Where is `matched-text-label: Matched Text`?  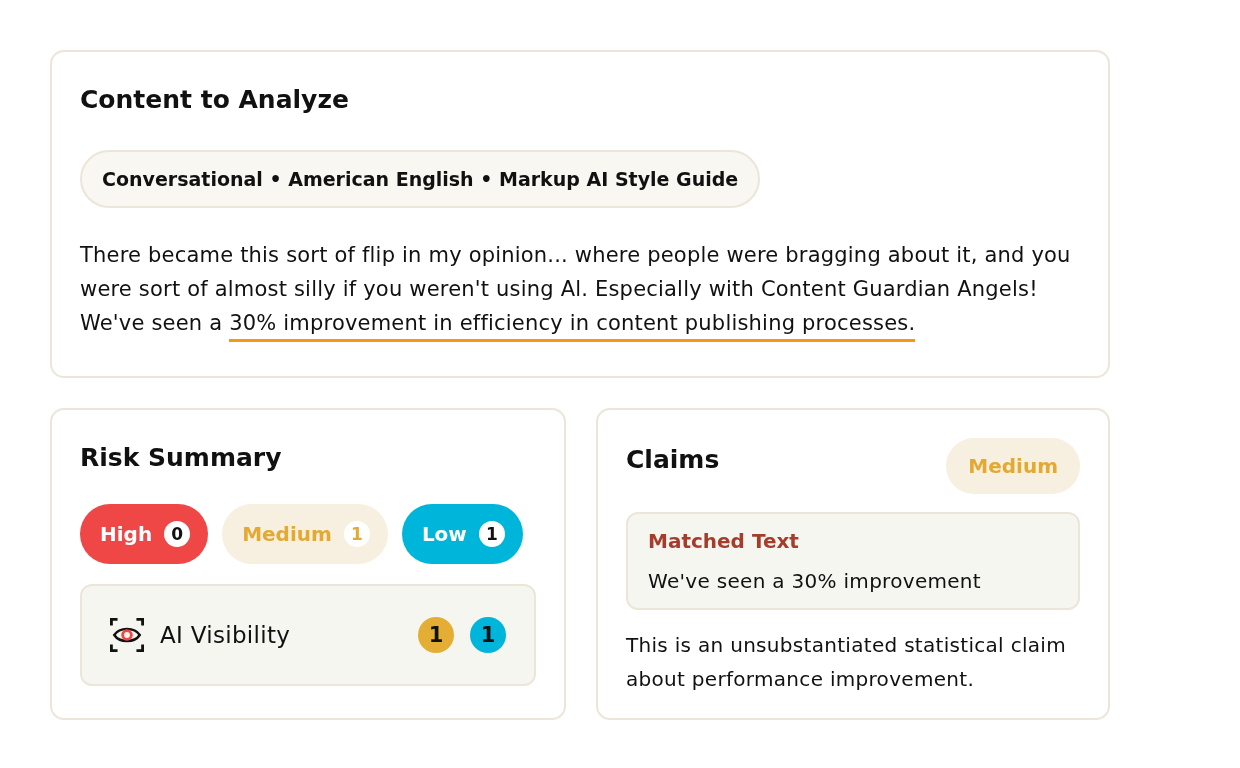
matched-text-label: Matched Text is located at coordinates (724, 541).